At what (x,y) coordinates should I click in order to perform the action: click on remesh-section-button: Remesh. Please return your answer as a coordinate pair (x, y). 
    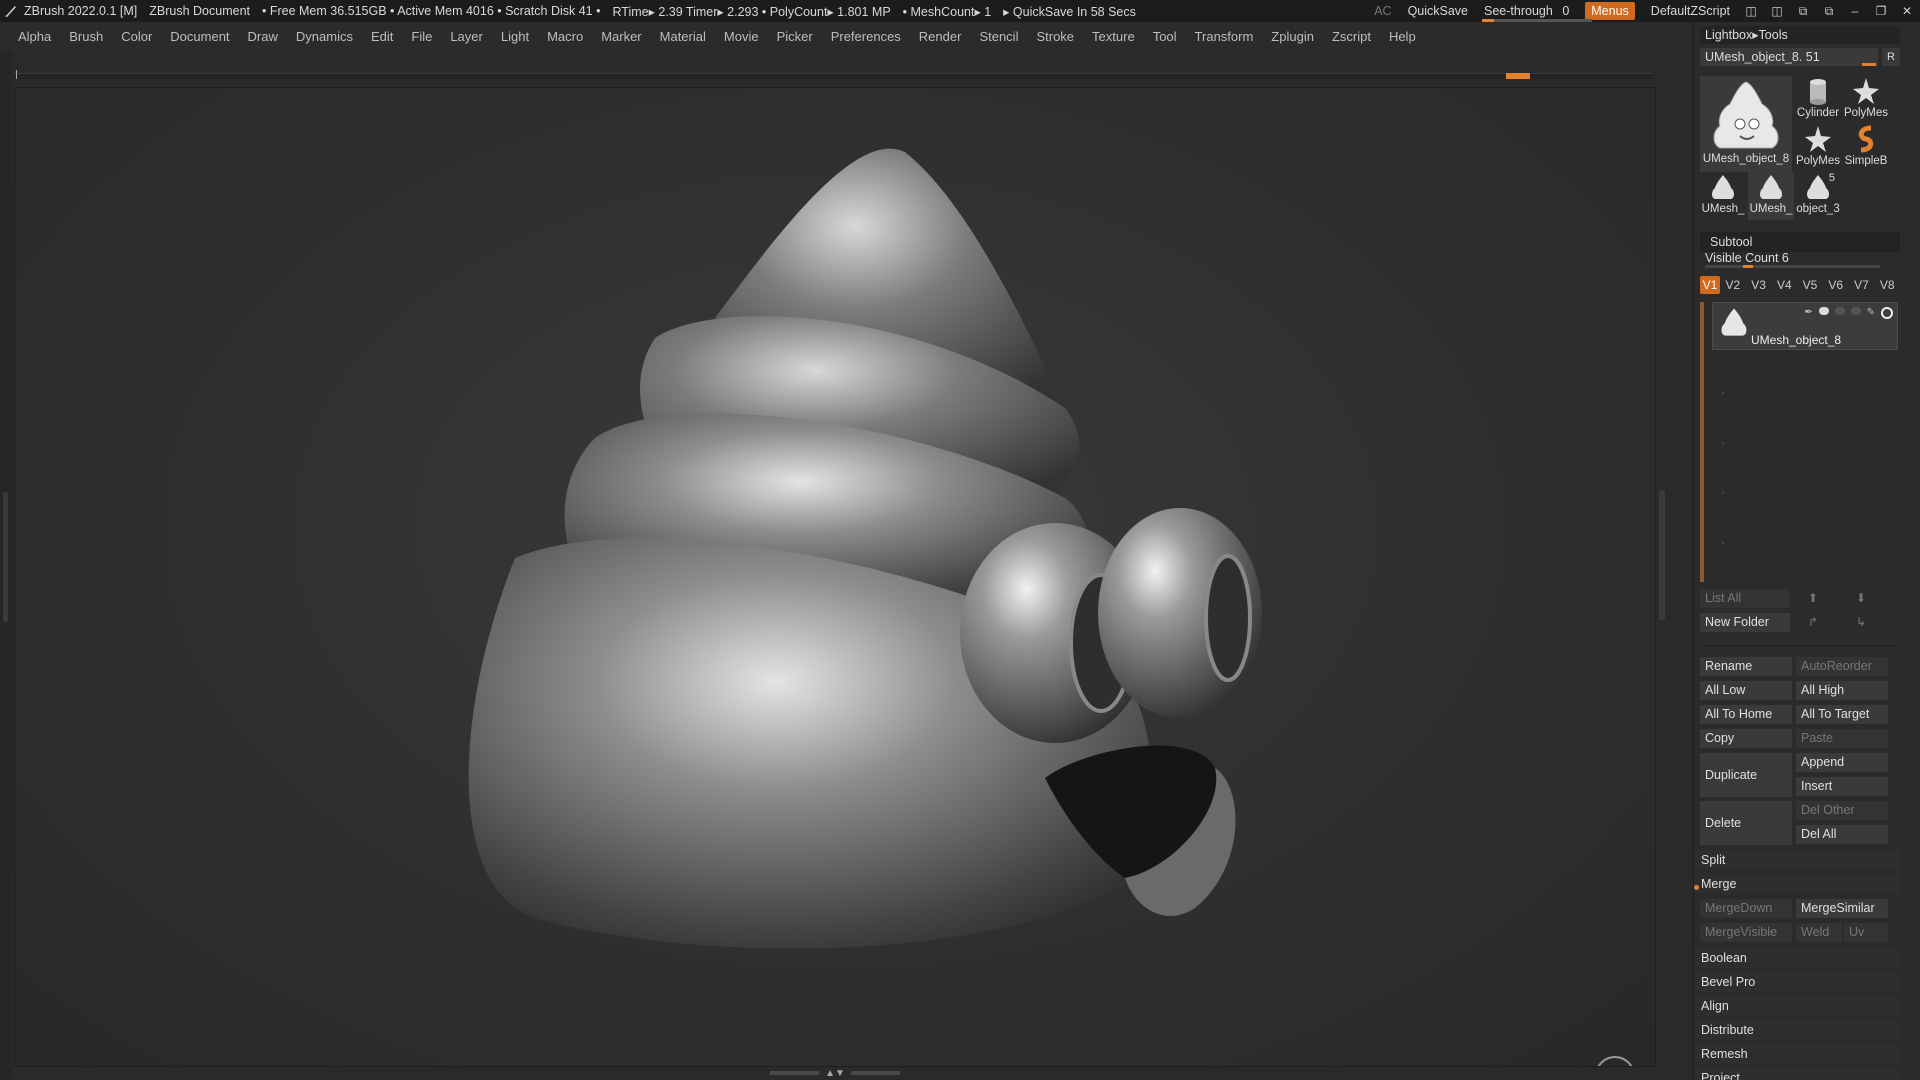
    Looking at the image, I should click on (1797, 1054).